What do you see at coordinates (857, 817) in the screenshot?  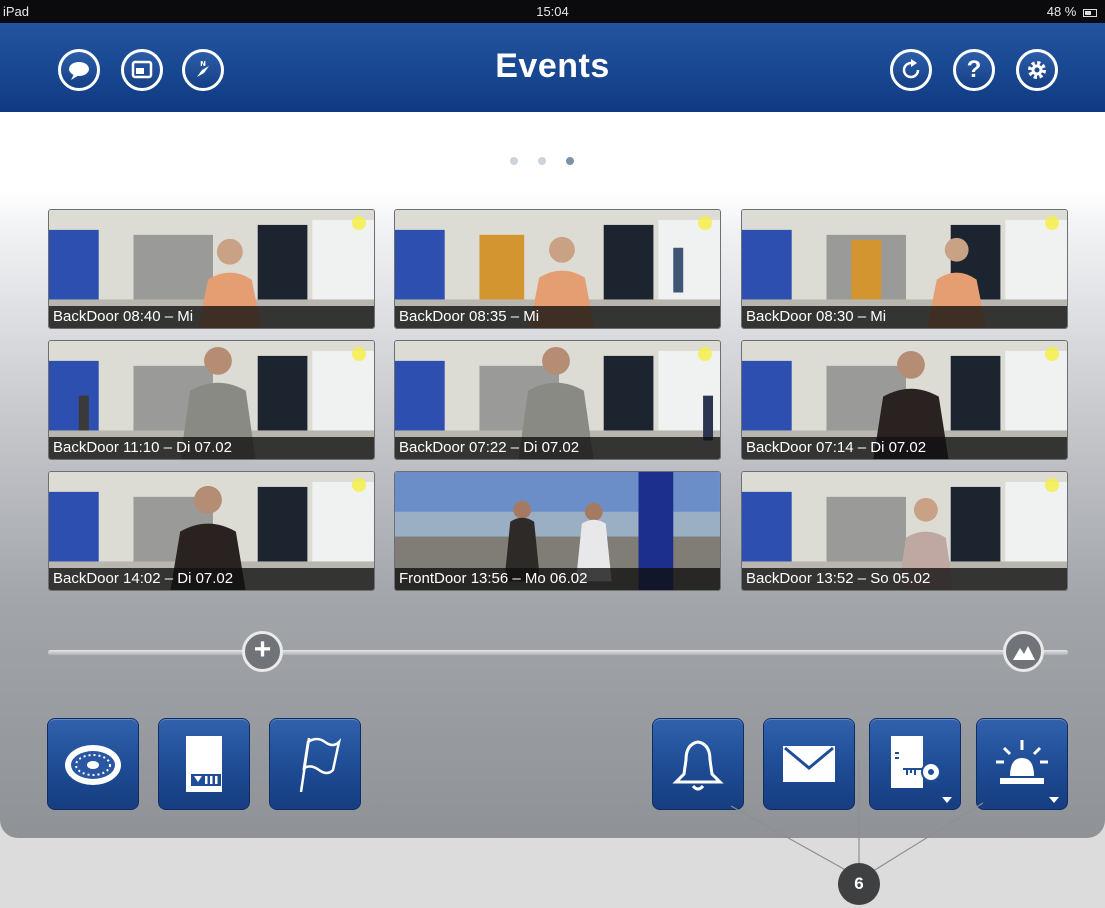 I see `callout-lines` at bounding box center [857, 817].